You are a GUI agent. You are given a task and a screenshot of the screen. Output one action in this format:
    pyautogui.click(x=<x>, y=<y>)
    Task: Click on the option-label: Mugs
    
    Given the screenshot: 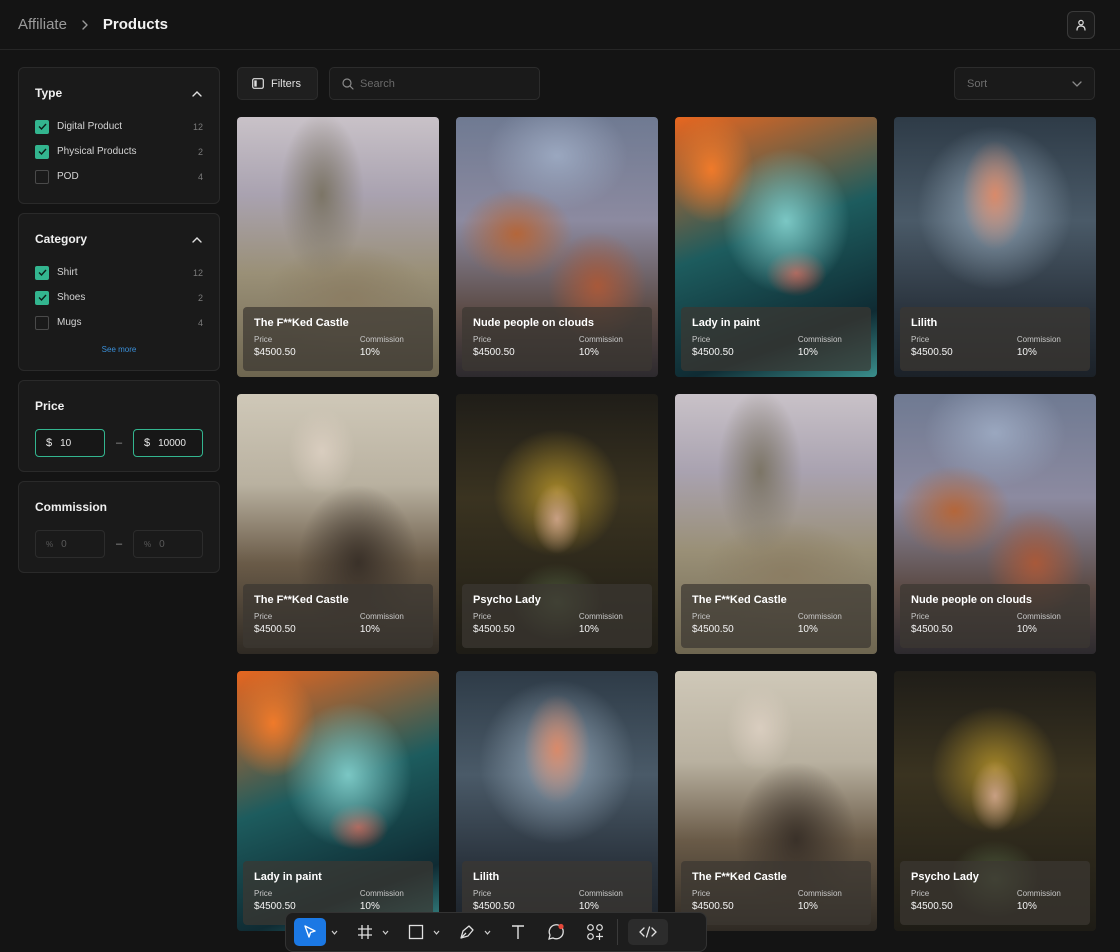 What is the action you would take?
    pyautogui.click(x=69, y=322)
    